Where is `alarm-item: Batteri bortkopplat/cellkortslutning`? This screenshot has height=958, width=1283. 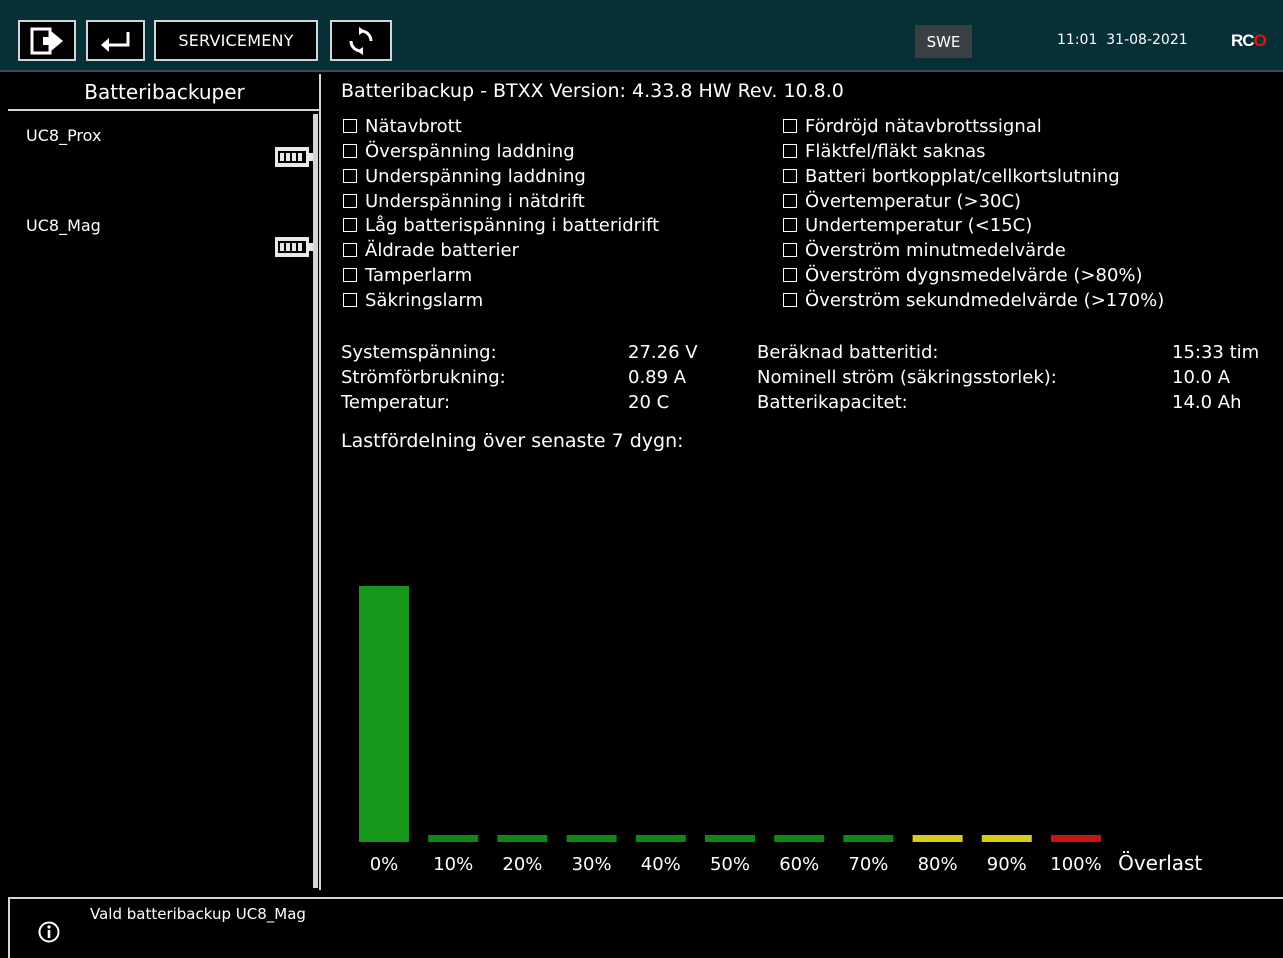 alarm-item: Batteri bortkopplat/cellkortslutning is located at coordinates (951, 177).